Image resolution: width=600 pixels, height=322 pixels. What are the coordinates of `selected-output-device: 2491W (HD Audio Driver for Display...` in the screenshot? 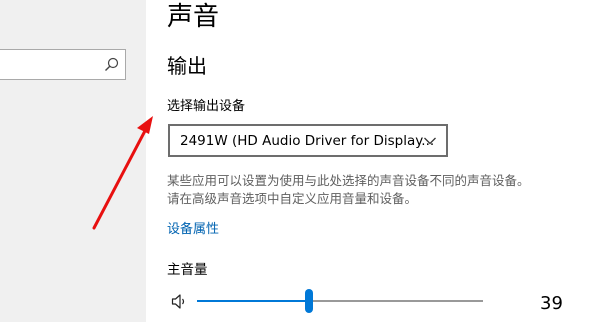 It's located at (307, 141).